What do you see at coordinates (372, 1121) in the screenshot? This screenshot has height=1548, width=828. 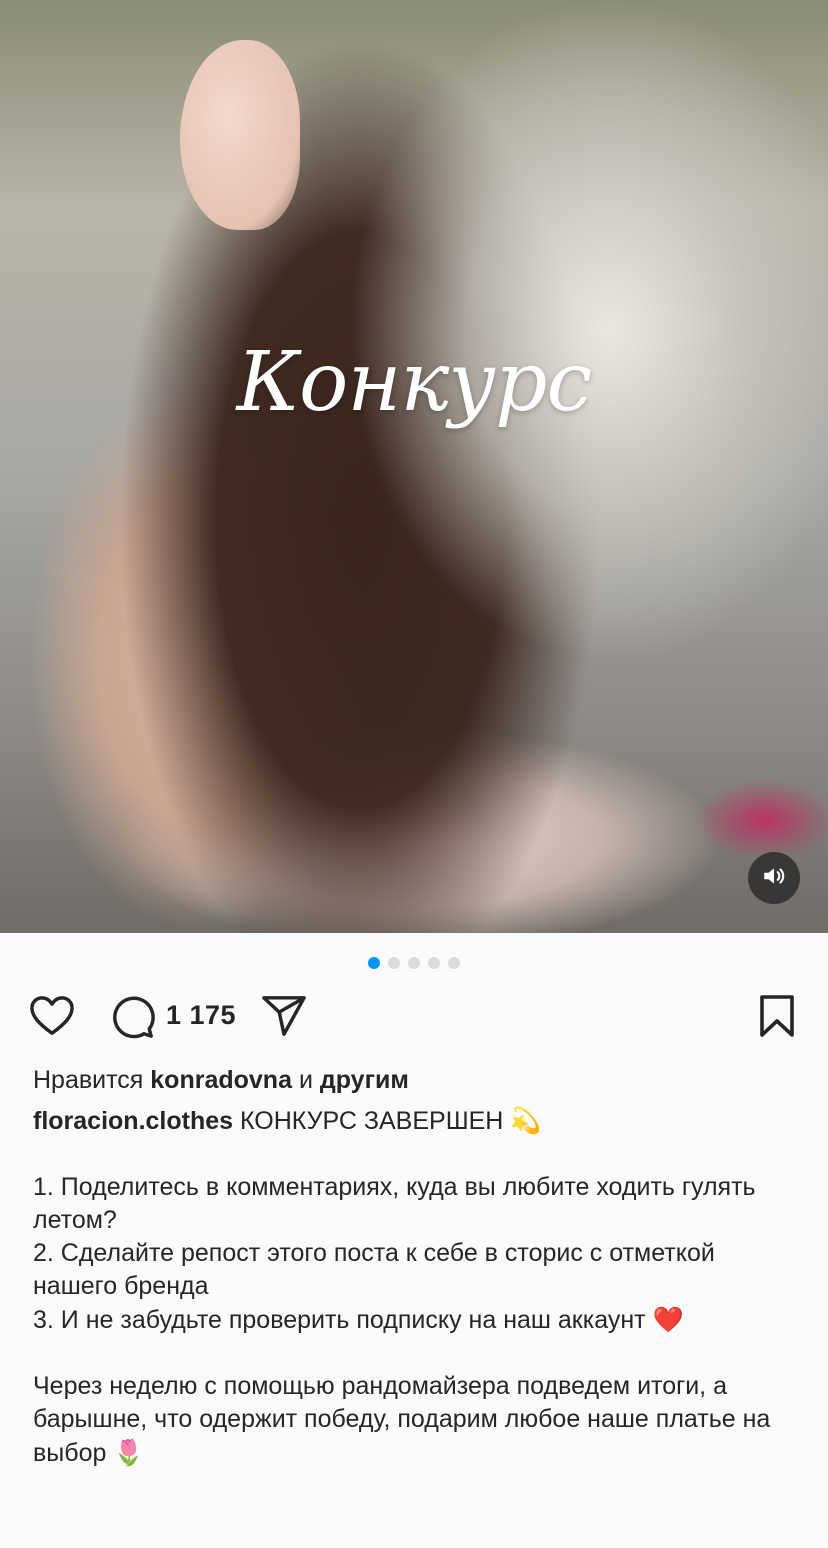 I see `caption-headline-text: КОНКУРС ЗАВЕРШЕН` at bounding box center [372, 1121].